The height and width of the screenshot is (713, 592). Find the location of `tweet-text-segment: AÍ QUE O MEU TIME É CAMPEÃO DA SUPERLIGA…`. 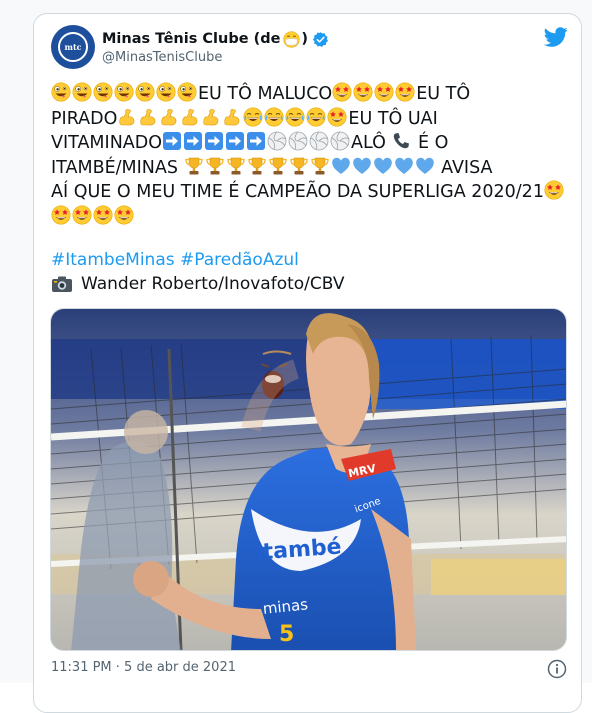

tweet-text-segment: AÍ QUE O MEU TIME É CAMPEÃO DA SUPERLIGA… is located at coordinates (297, 192).